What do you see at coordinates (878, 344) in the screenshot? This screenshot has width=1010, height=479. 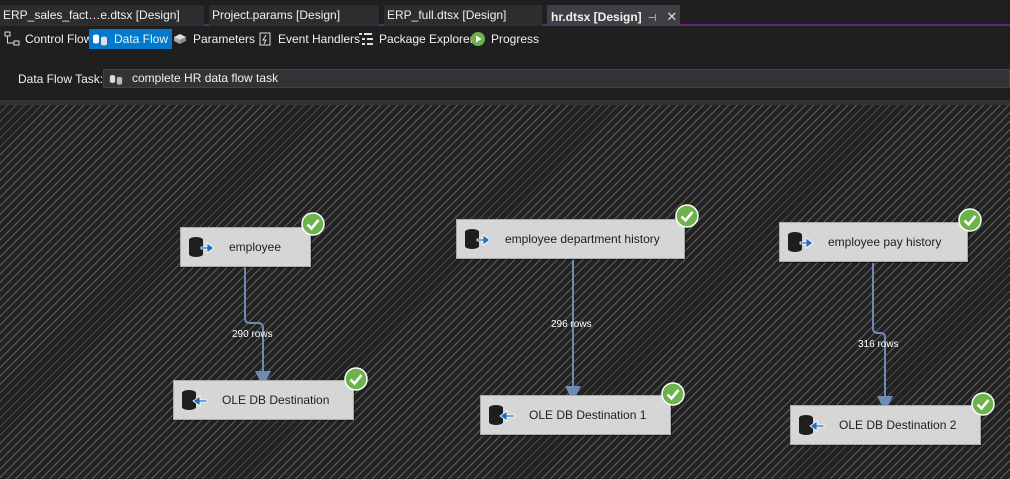 I see `row-count-label: 316 rows` at bounding box center [878, 344].